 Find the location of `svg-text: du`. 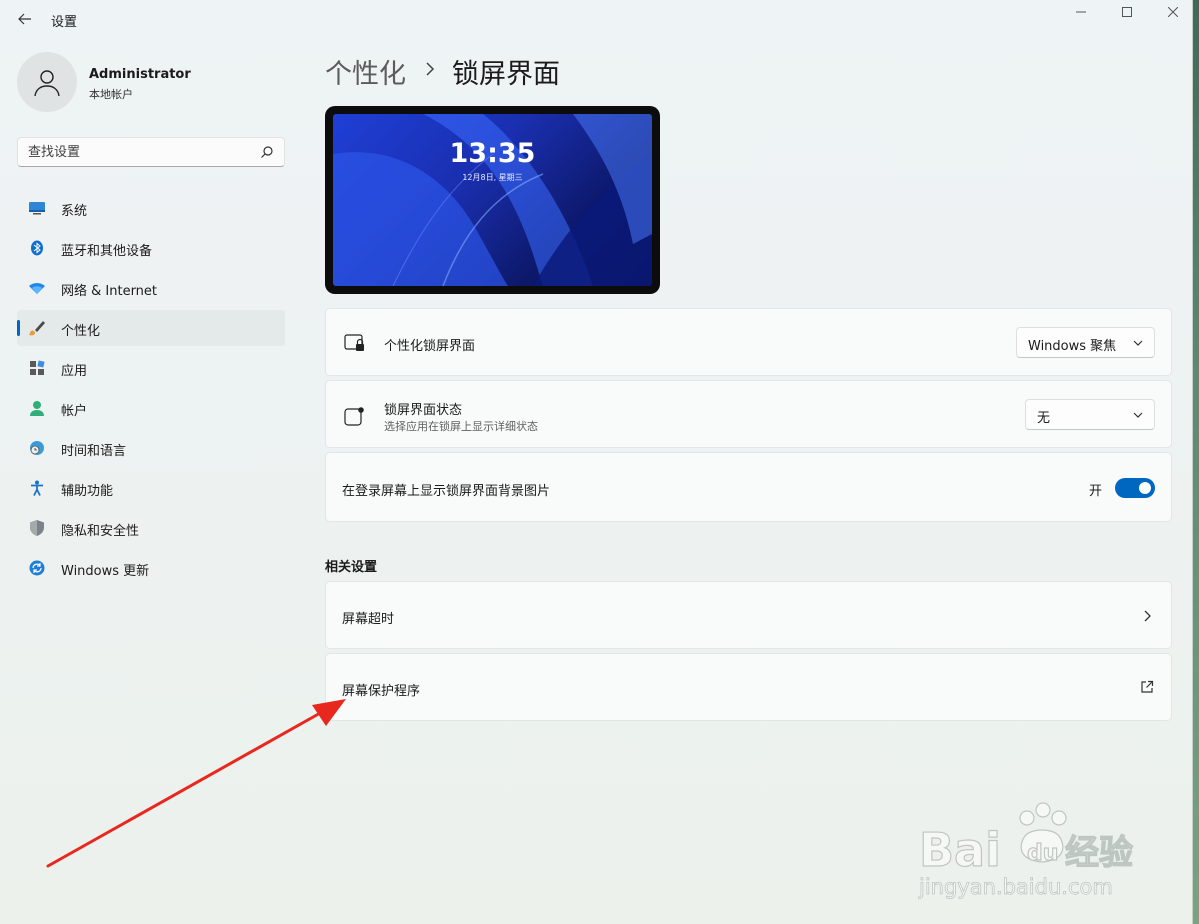

svg-text: du is located at coordinates (1042, 853).